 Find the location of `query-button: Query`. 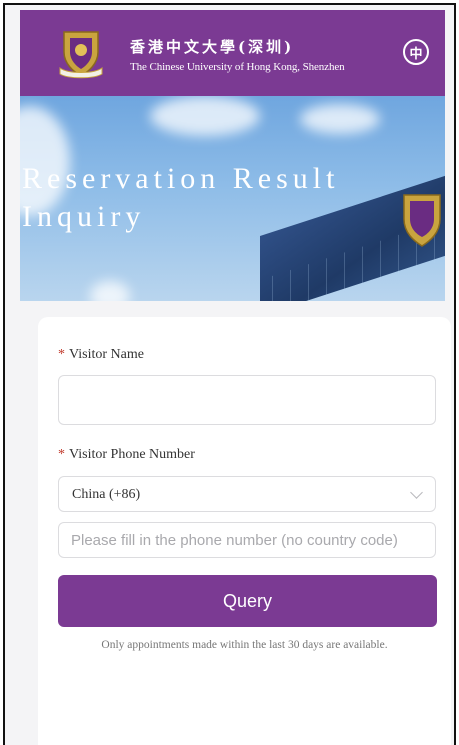

query-button: Query is located at coordinates (247, 601).